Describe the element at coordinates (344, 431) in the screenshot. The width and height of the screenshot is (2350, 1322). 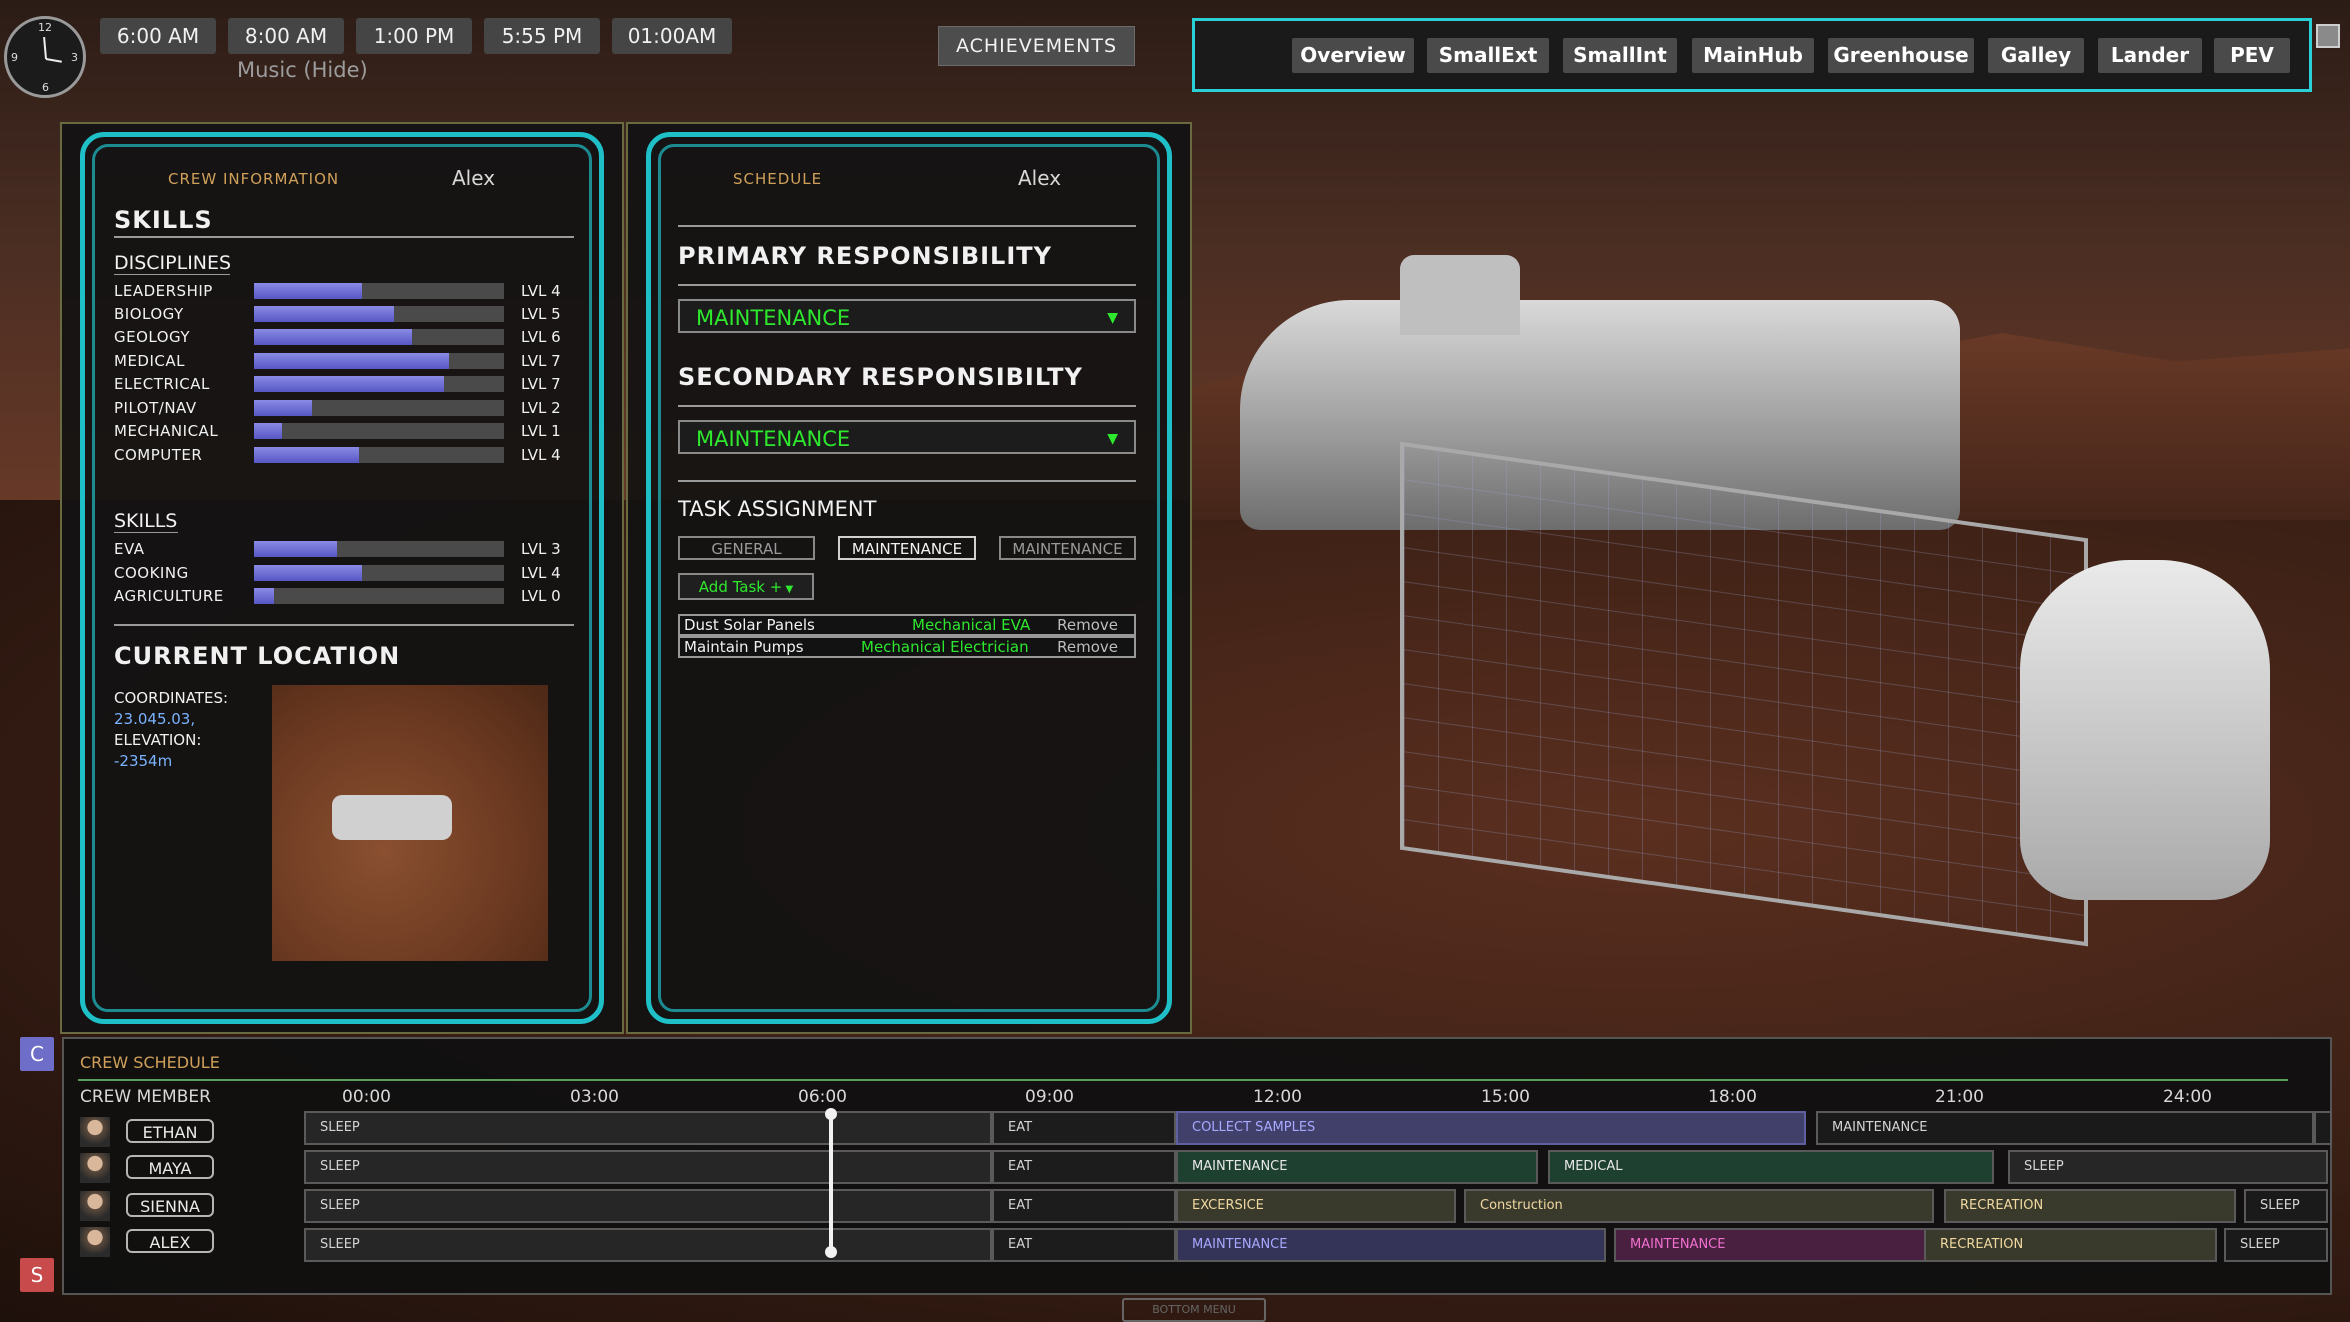
I see `discipline-row-mechanical: MECHANICAL LVL 1` at that location.